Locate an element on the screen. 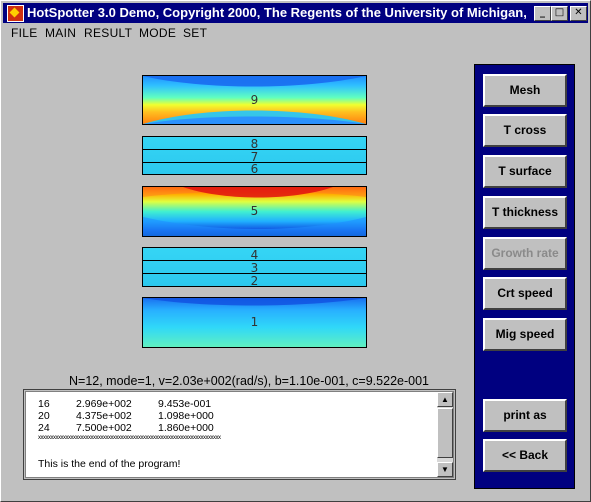 This screenshot has width=591, height=502. close-icon: ✕ is located at coordinates (578, 13).